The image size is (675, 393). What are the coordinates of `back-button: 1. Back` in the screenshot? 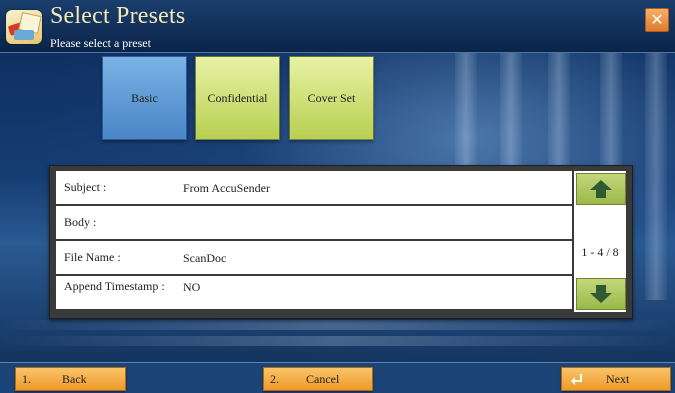 It's located at (70, 379).